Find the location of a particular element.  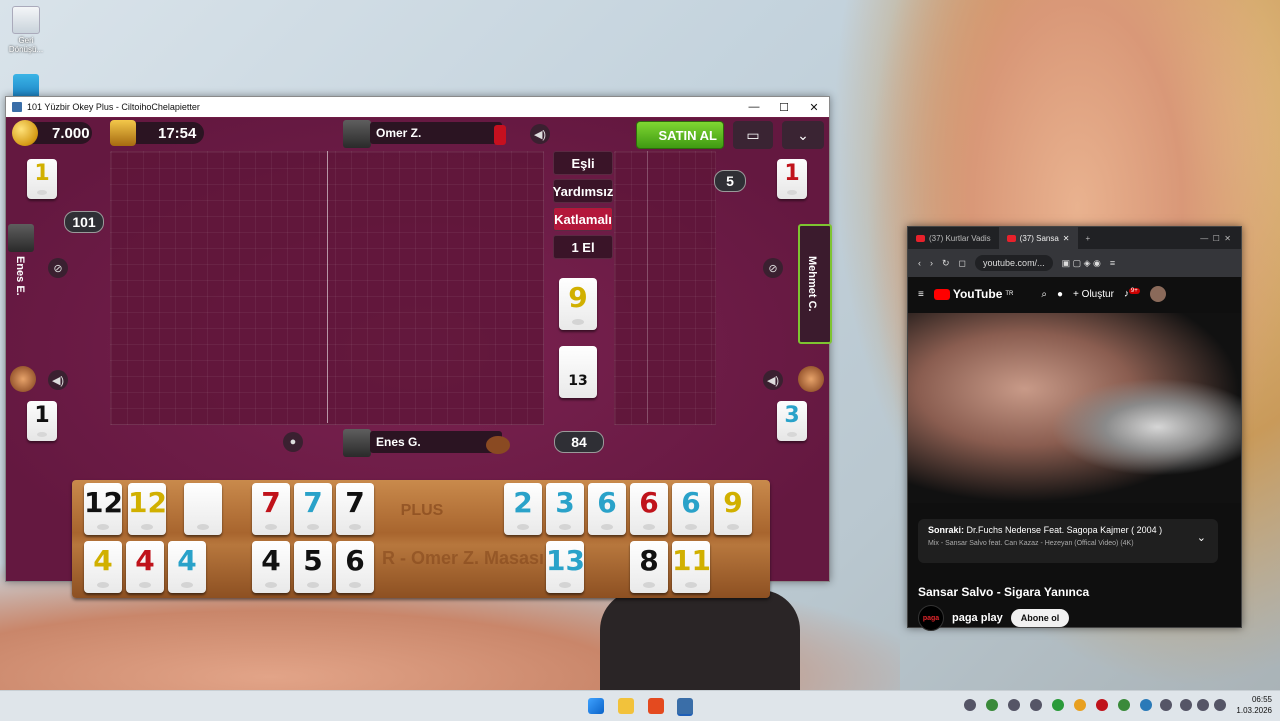

rack-tile-value: 2 is located at coordinates (523, 502).